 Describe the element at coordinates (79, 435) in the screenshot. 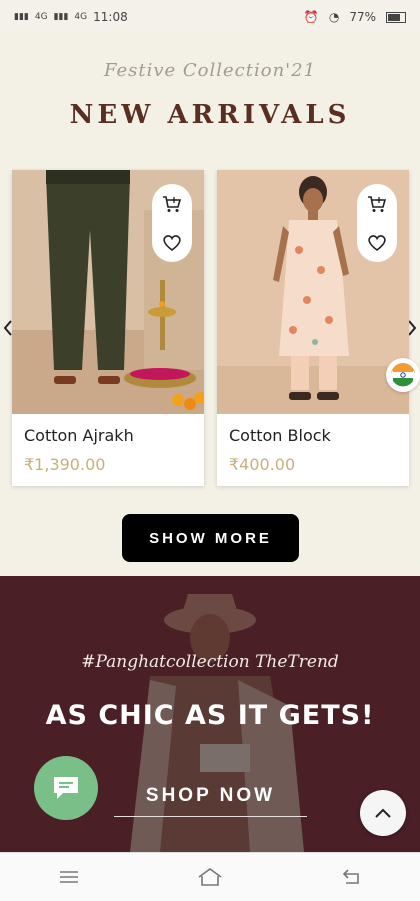

I see `product-name: Cotton Ajrakh` at that location.